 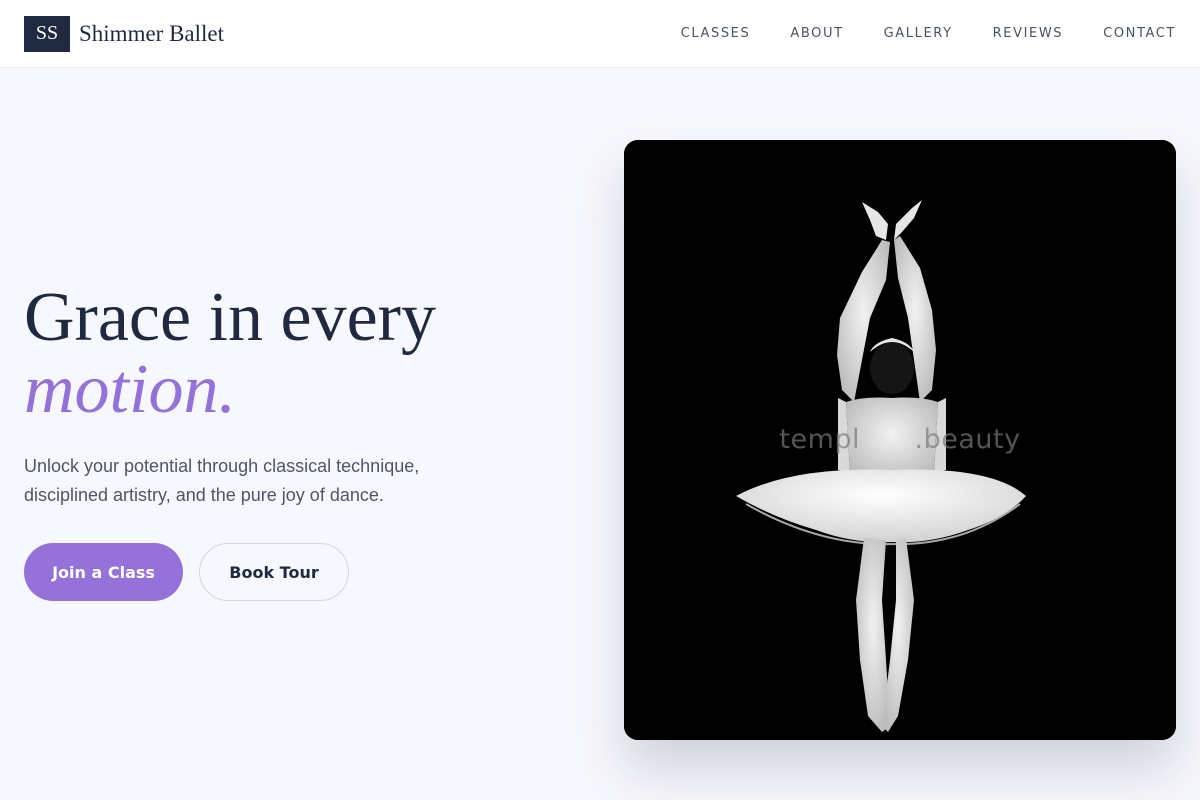 I want to click on main-nav: CLASSES ABOUT GALLERY REVIEWS CONTACT, so click(x=928, y=33).